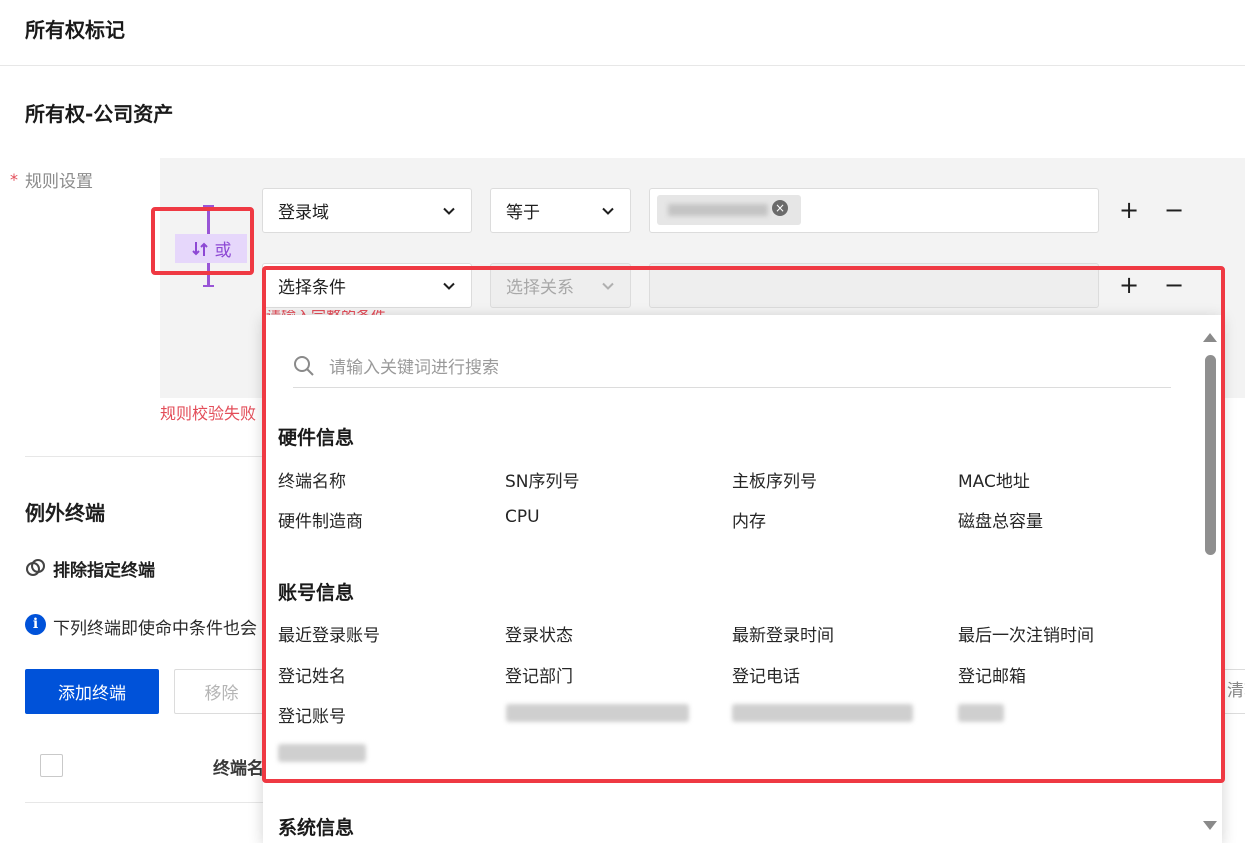 The width and height of the screenshot is (1245, 843). I want to click on search-input-partial: 清输, so click(1233, 691).